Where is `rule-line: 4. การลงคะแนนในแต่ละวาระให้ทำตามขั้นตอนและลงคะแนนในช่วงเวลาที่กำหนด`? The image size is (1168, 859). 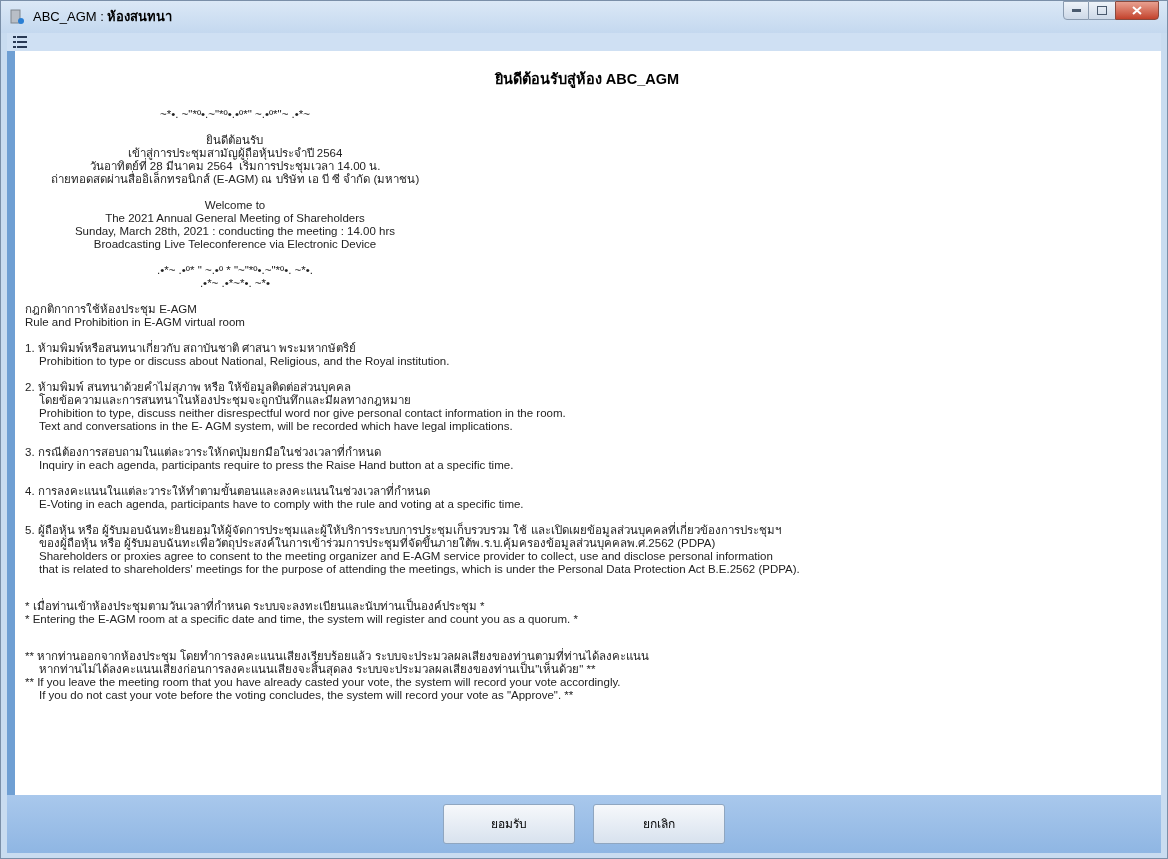
rule-line: 4. การลงคะแนนในแต่ละวาระให้ทำตามขั้นตอนและลงคะแนนในช่วงเวลาที่กำหนด is located at coordinates (228, 491).